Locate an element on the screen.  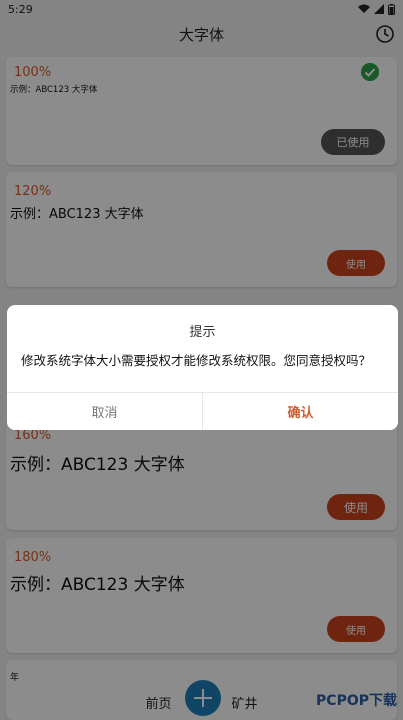
confirm-button: 确认 is located at coordinates (300, 411).